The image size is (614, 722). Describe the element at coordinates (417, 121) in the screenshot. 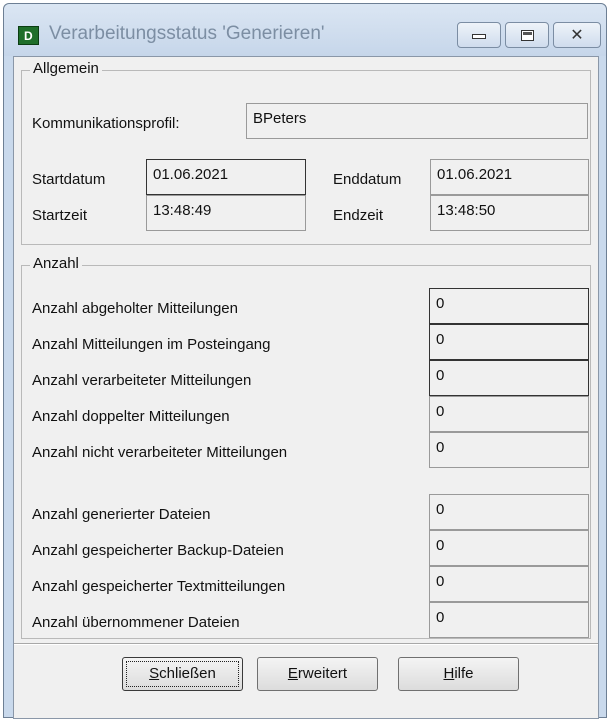

I see `profile-field: BPeters` at that location.